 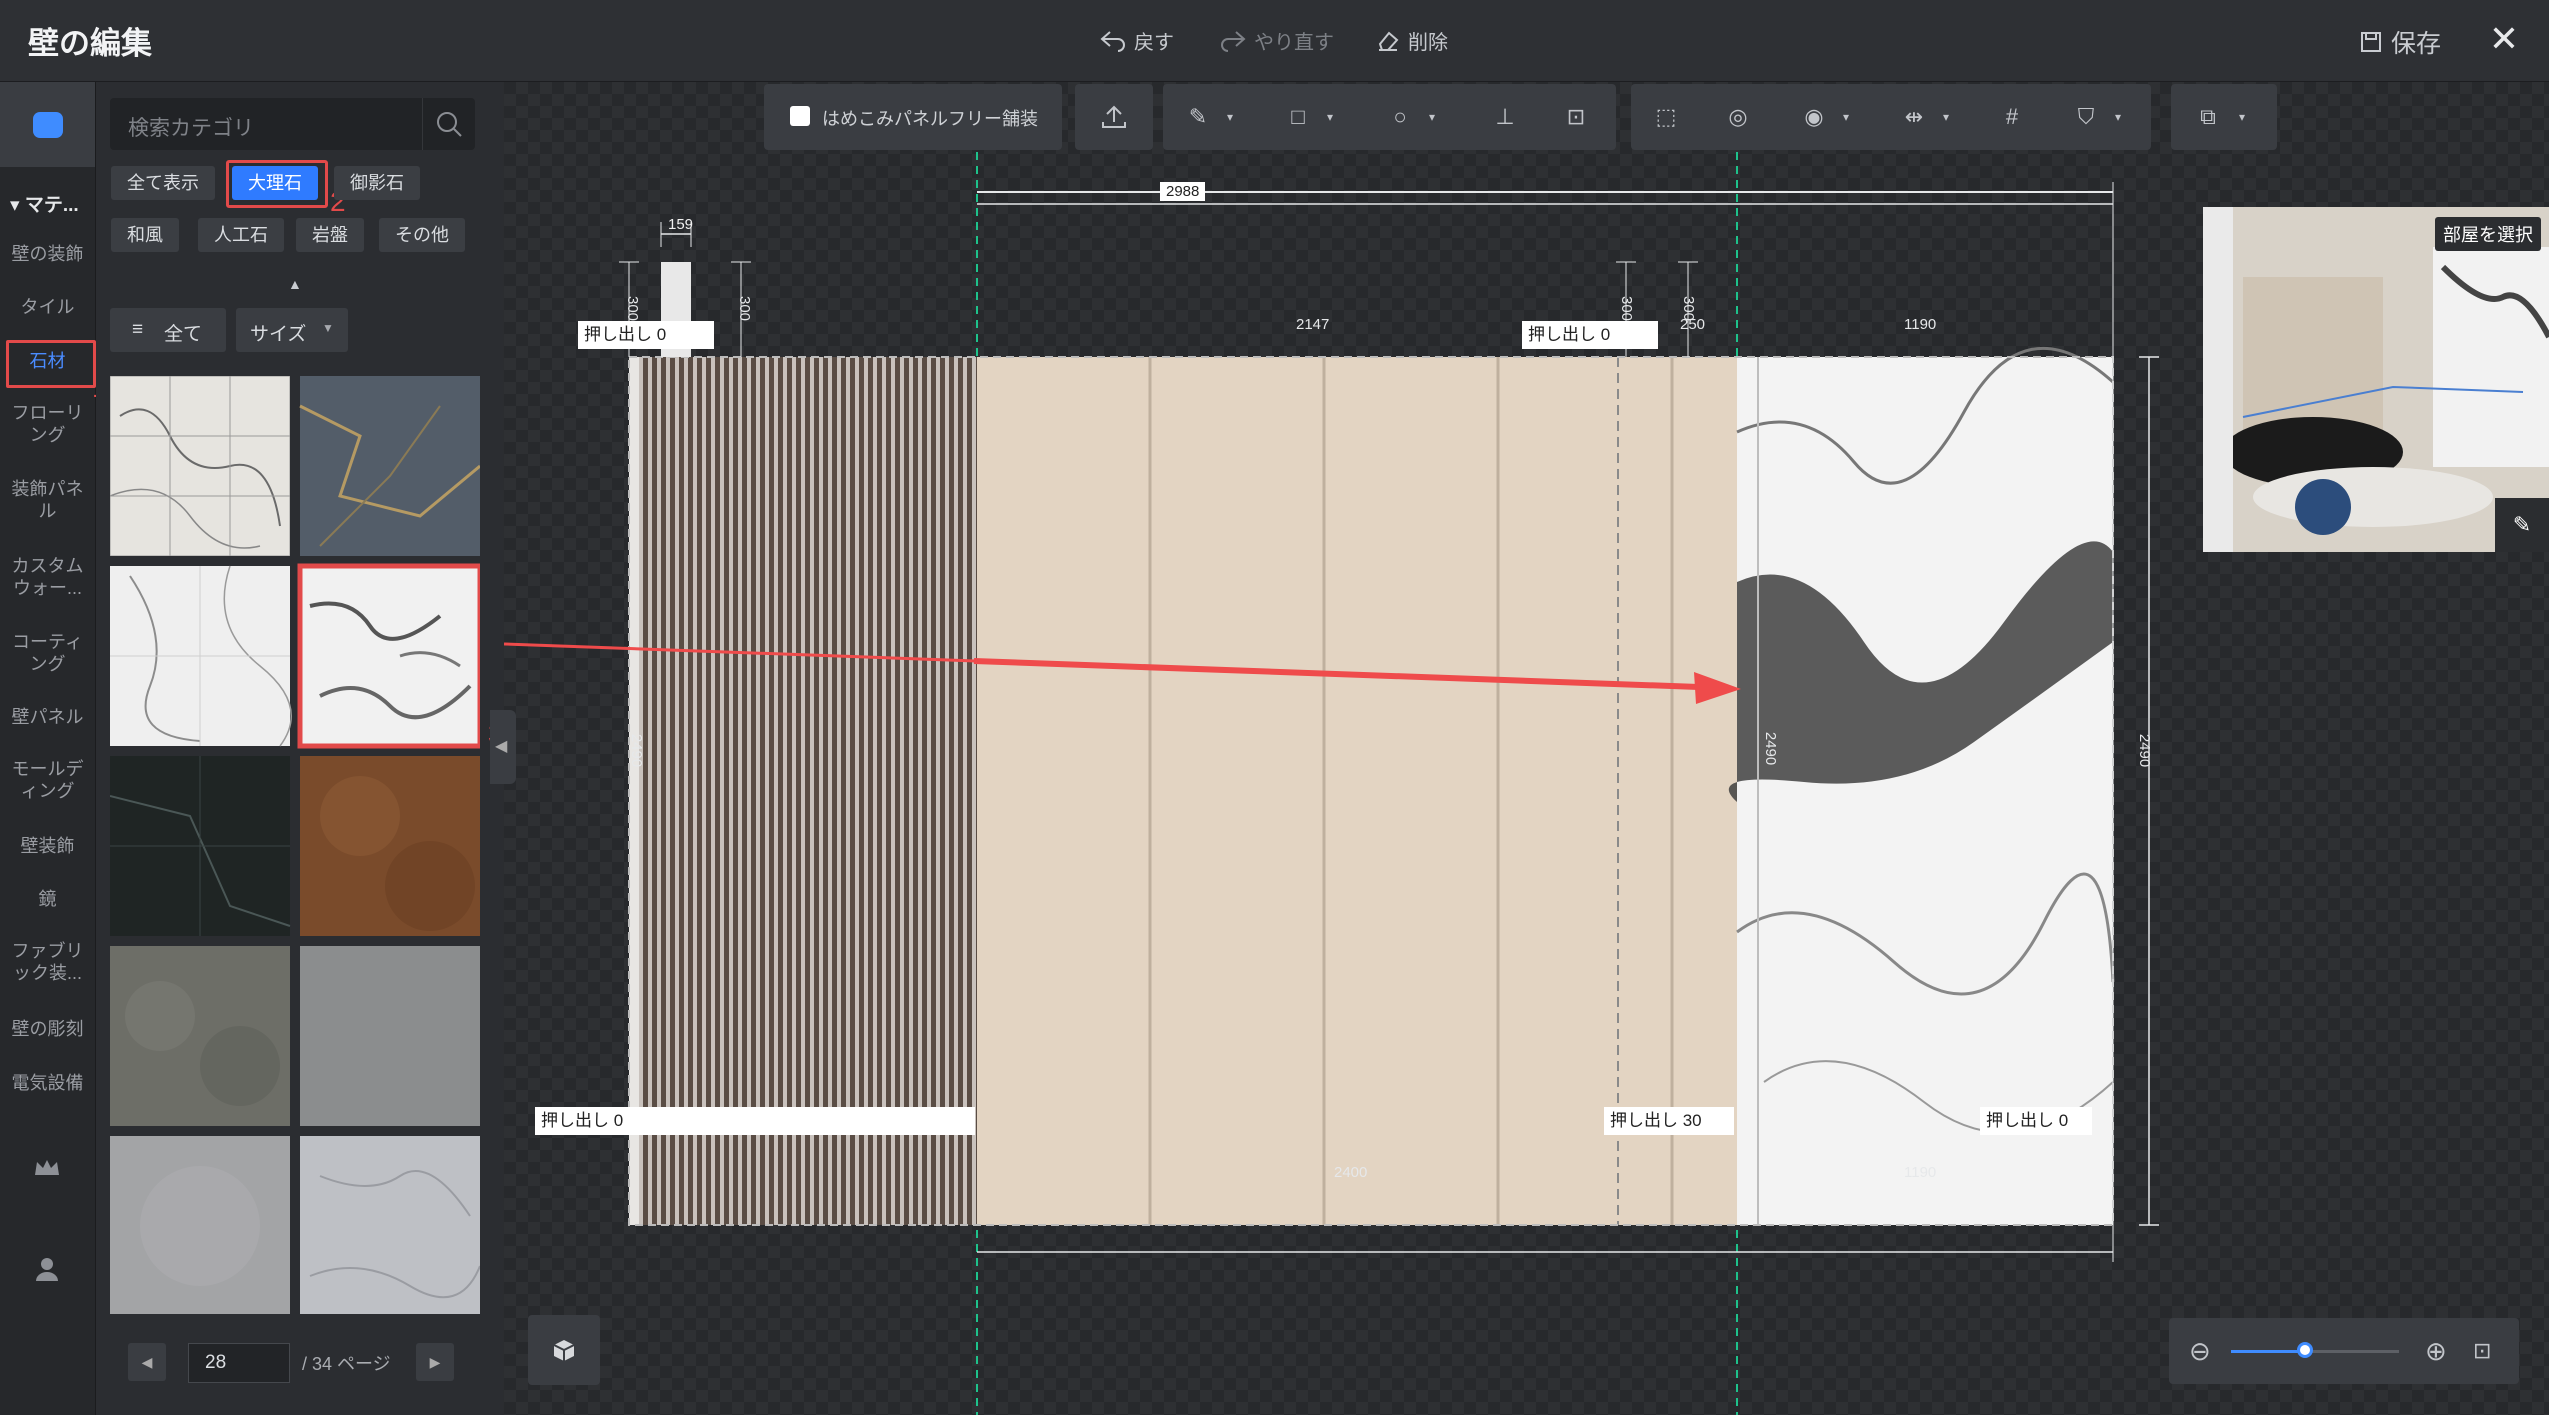 What do you see at coordinates (47, 254) in the screenshot?
I see `nav-wall-decoration: 壁の装飾` at bounding box center [47, 254].